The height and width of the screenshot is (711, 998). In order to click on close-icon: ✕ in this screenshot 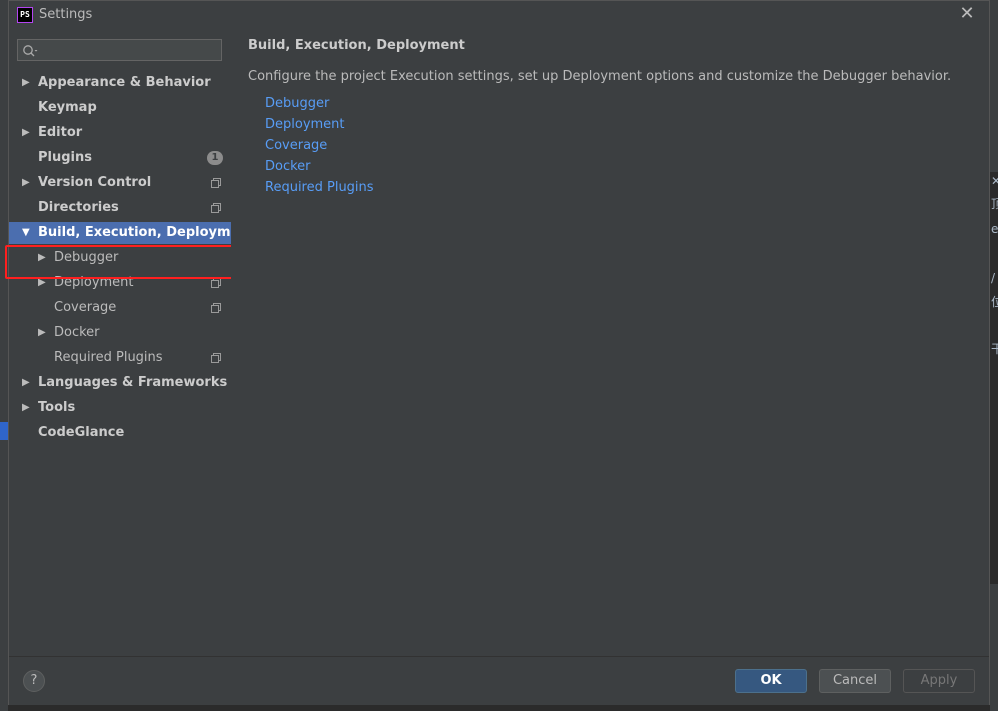, I will do `click(967, 14)`.